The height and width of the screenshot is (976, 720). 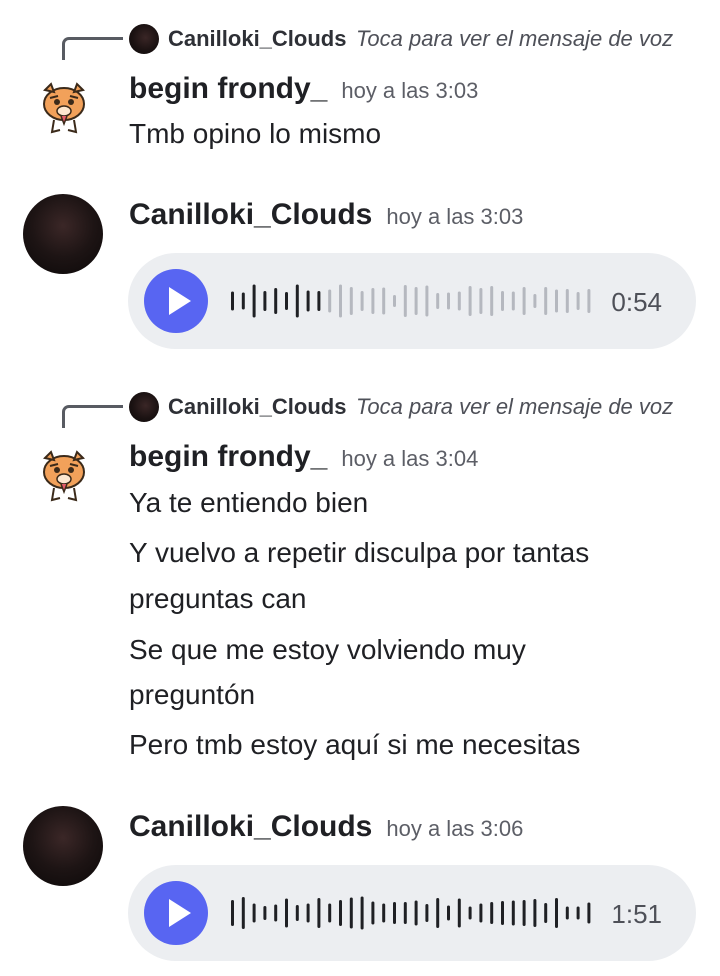 I want to click on reply-avatar, so click(x=144, y=407).